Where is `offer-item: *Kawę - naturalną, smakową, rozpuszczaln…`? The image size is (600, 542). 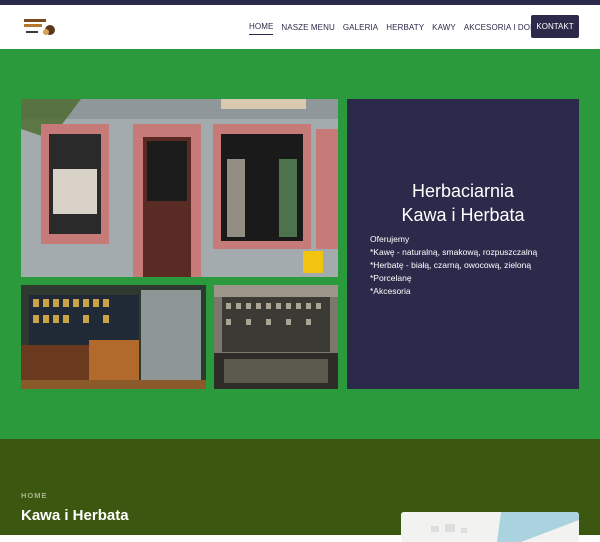
offer-item: *Kawę - naturalną, smakową, rozpuszczaln… is located at coordinates (454, 252).